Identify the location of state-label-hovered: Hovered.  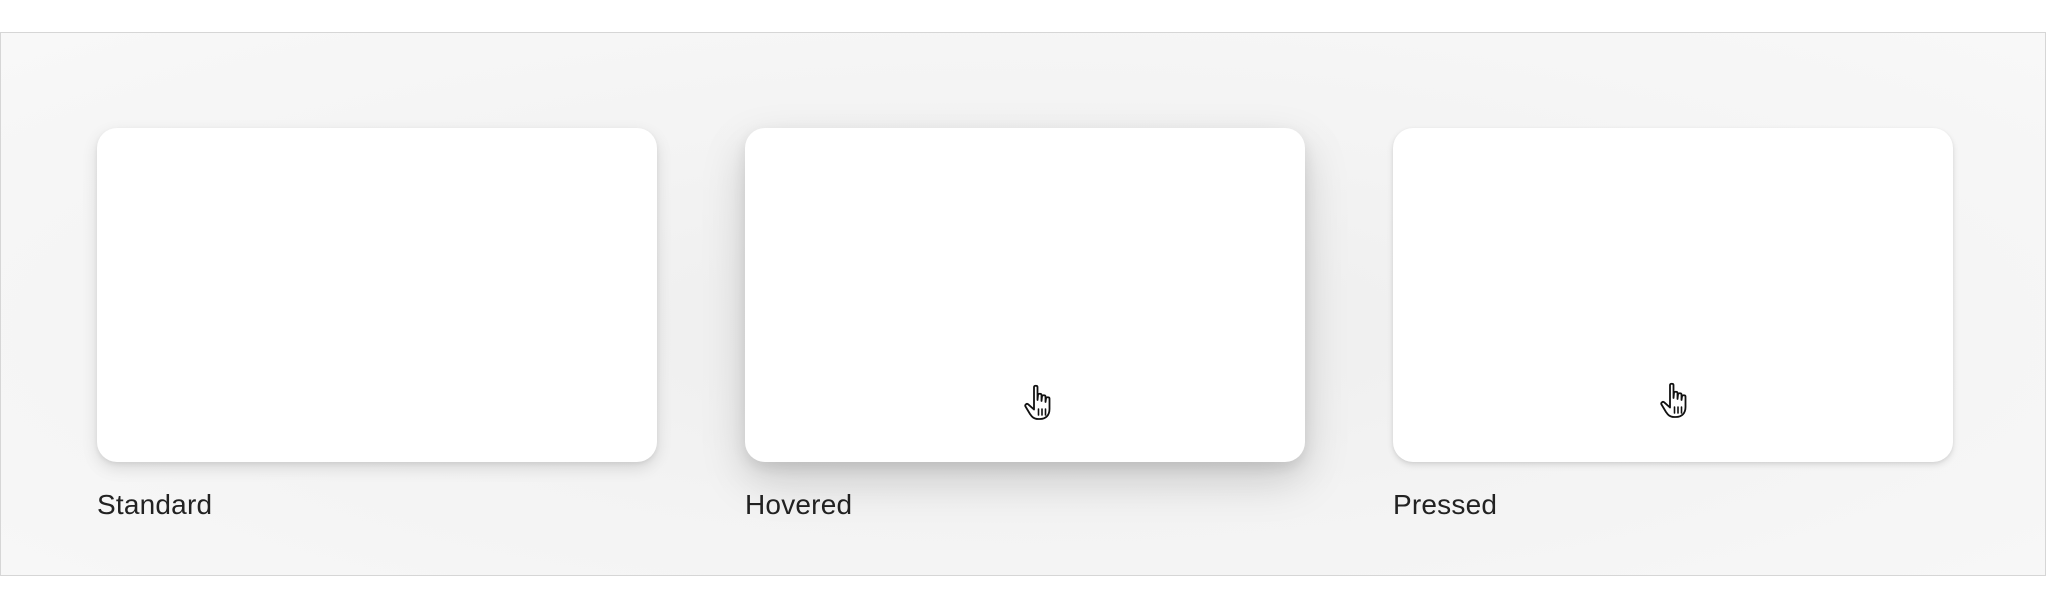
(799, 504).